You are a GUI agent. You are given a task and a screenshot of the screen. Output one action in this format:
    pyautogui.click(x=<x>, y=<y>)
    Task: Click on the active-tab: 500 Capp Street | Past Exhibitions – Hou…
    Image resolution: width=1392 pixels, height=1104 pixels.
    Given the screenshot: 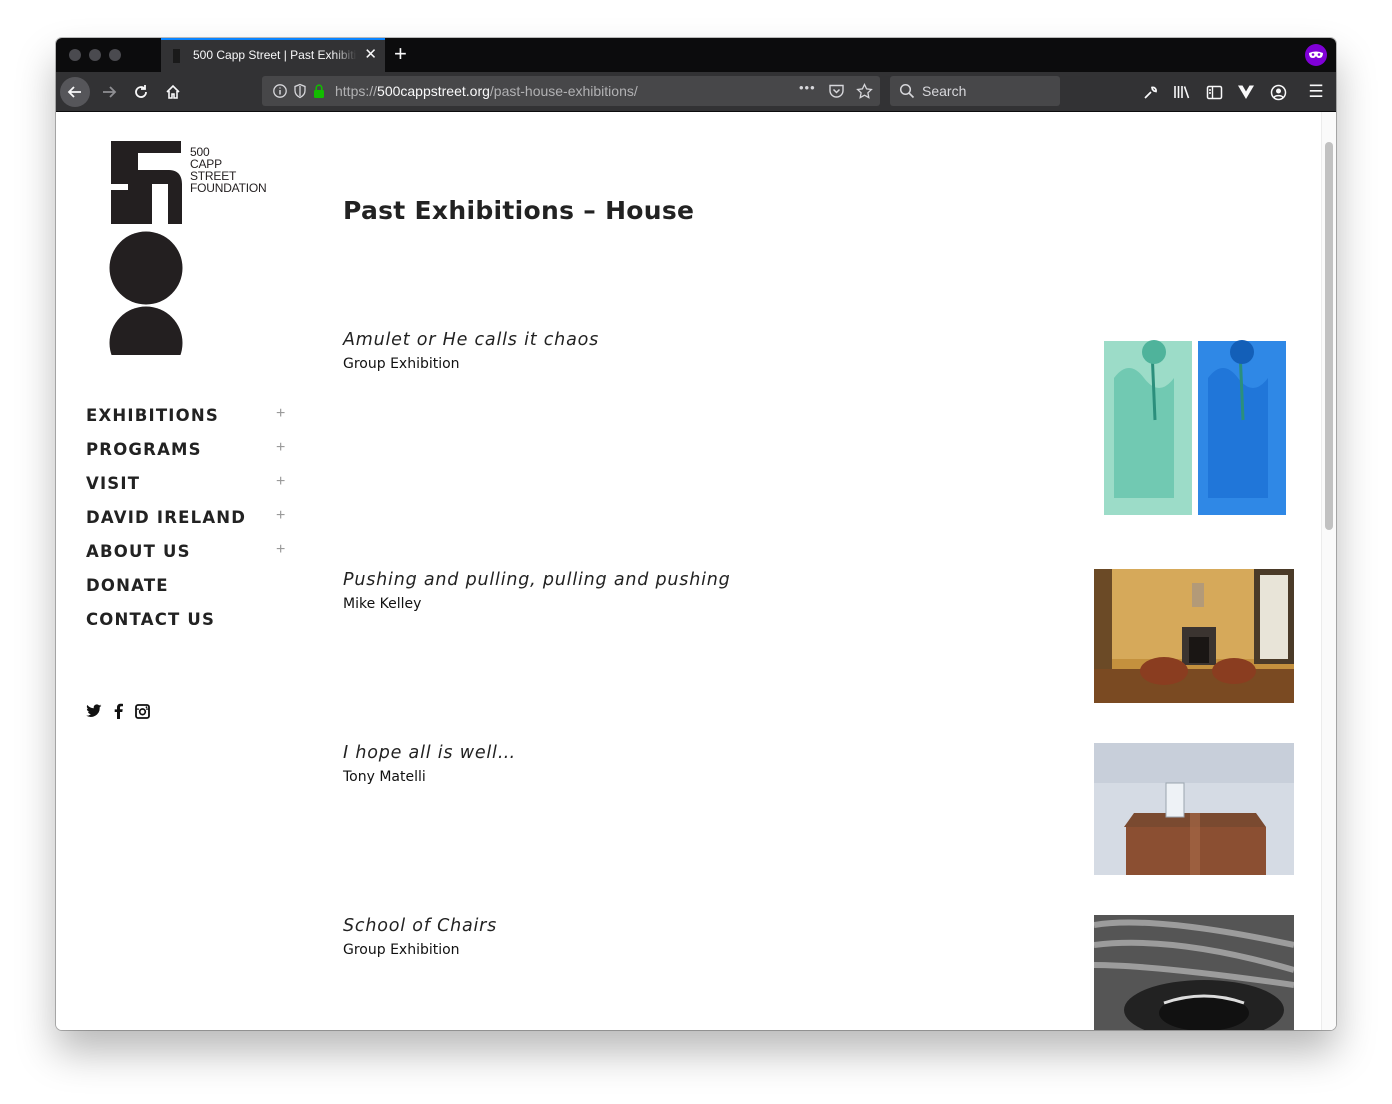 What is the action you would take?
    pyautogui.click(x=273, y=55)
    